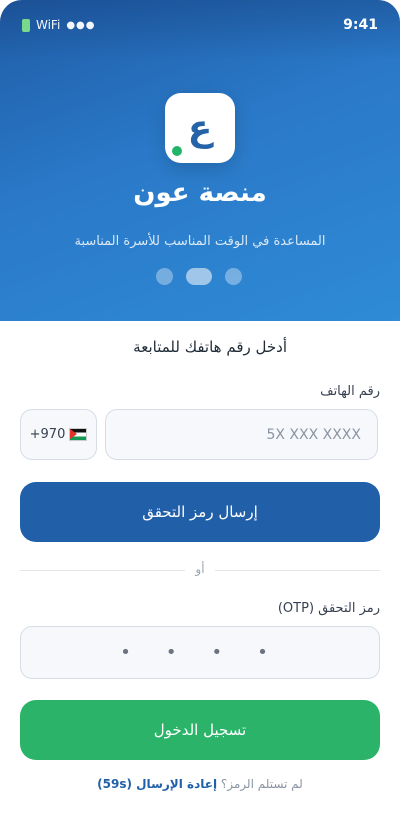  I want to click on battery-icon, so click(26, 25).